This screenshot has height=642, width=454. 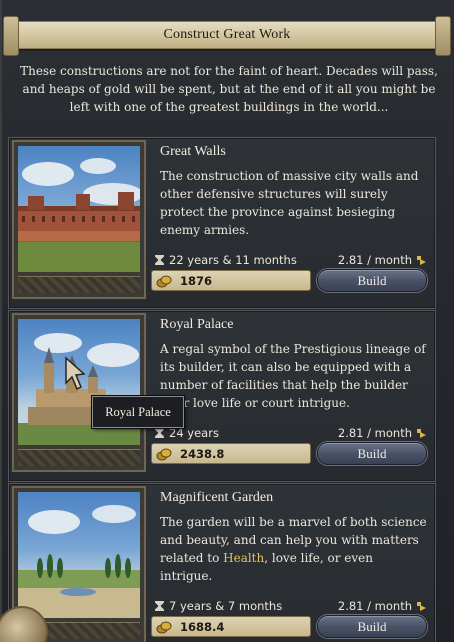 I want to click on panel-title: Construct Great Work, so click(x=227, y=34).